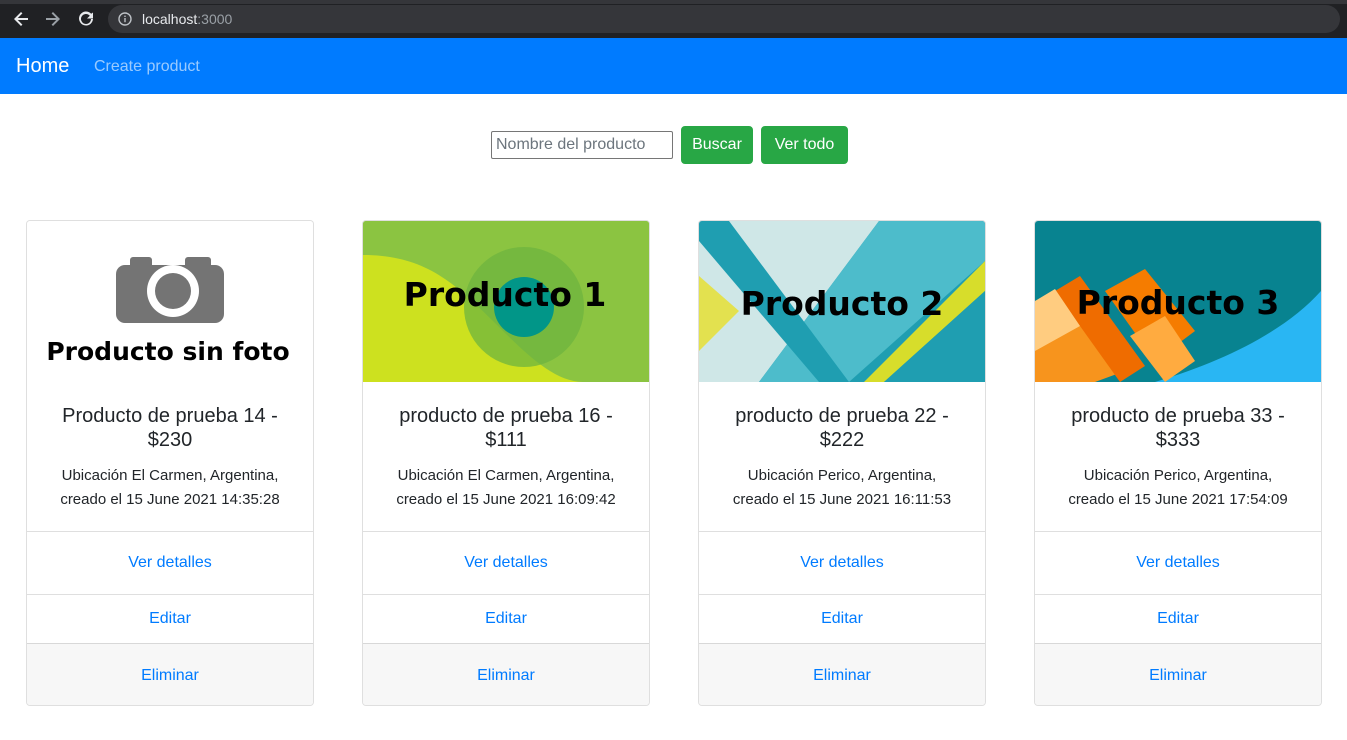  I want to click on product-image: Producto 2, so click(842, 301).